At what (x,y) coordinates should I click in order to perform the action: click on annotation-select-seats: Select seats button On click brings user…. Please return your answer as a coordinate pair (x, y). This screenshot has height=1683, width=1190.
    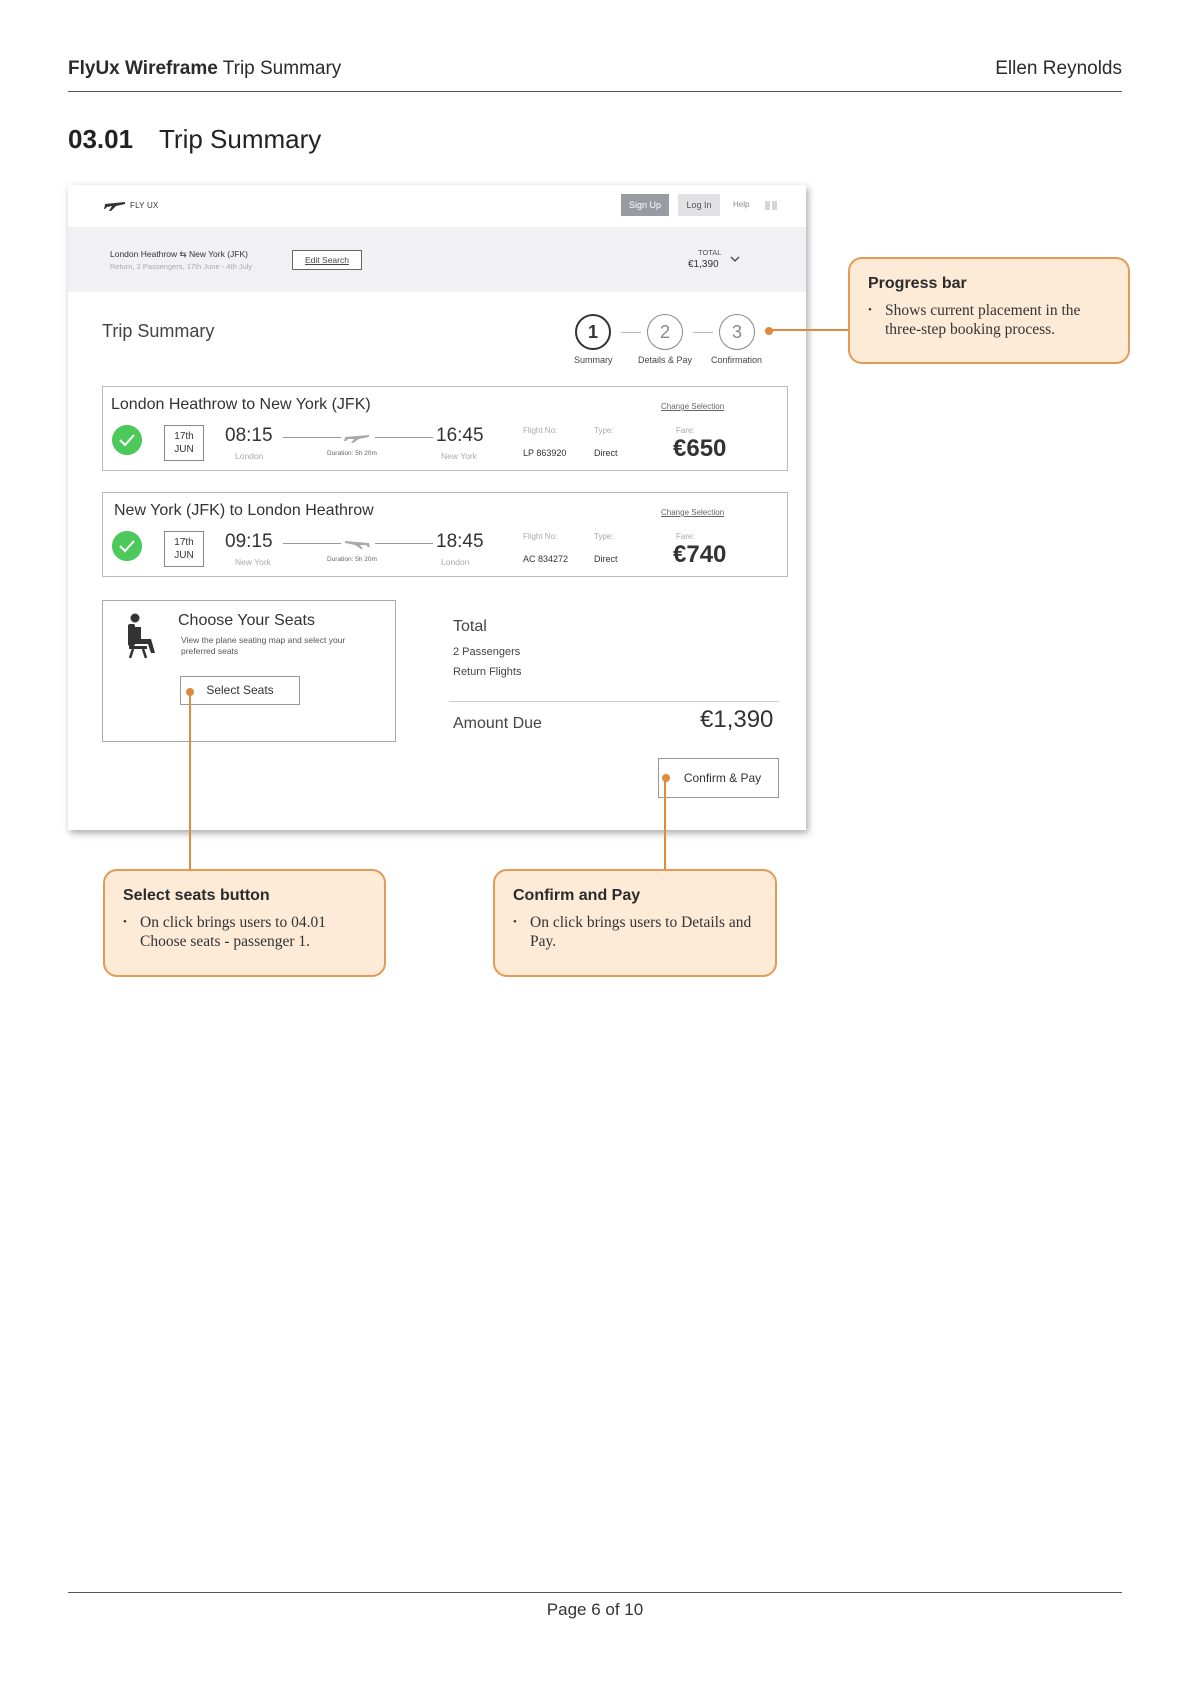
    Looking at the image, I should click on (244, 923).